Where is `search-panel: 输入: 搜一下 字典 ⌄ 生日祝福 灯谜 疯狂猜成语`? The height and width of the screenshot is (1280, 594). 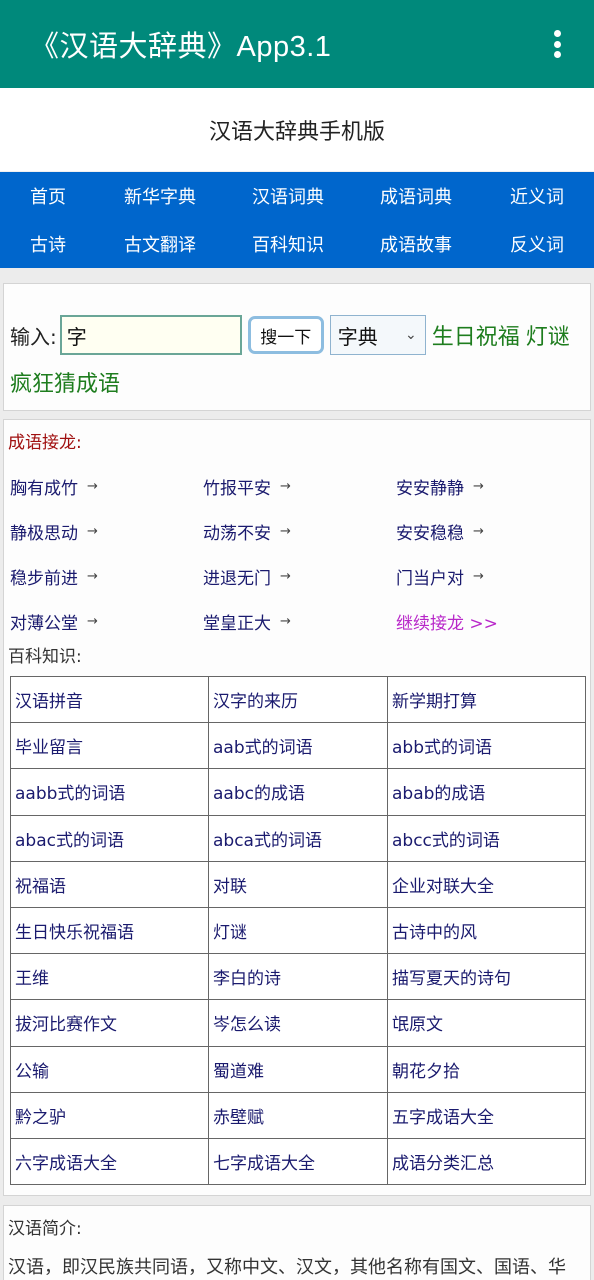 search-panel: 输入: 搜一下 字典 ⌄ 生日祝福 灯谜 疯狂猜成语 is located at coordinates (297, 347).